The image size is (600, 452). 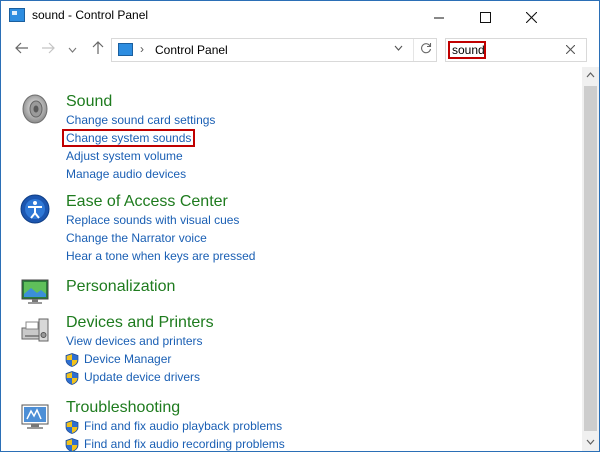 What do you see at coordinates (134, 341) in the screenshot?
I see `link-view-devices-printers: View devices and printers` at bounding box center [134, 341].